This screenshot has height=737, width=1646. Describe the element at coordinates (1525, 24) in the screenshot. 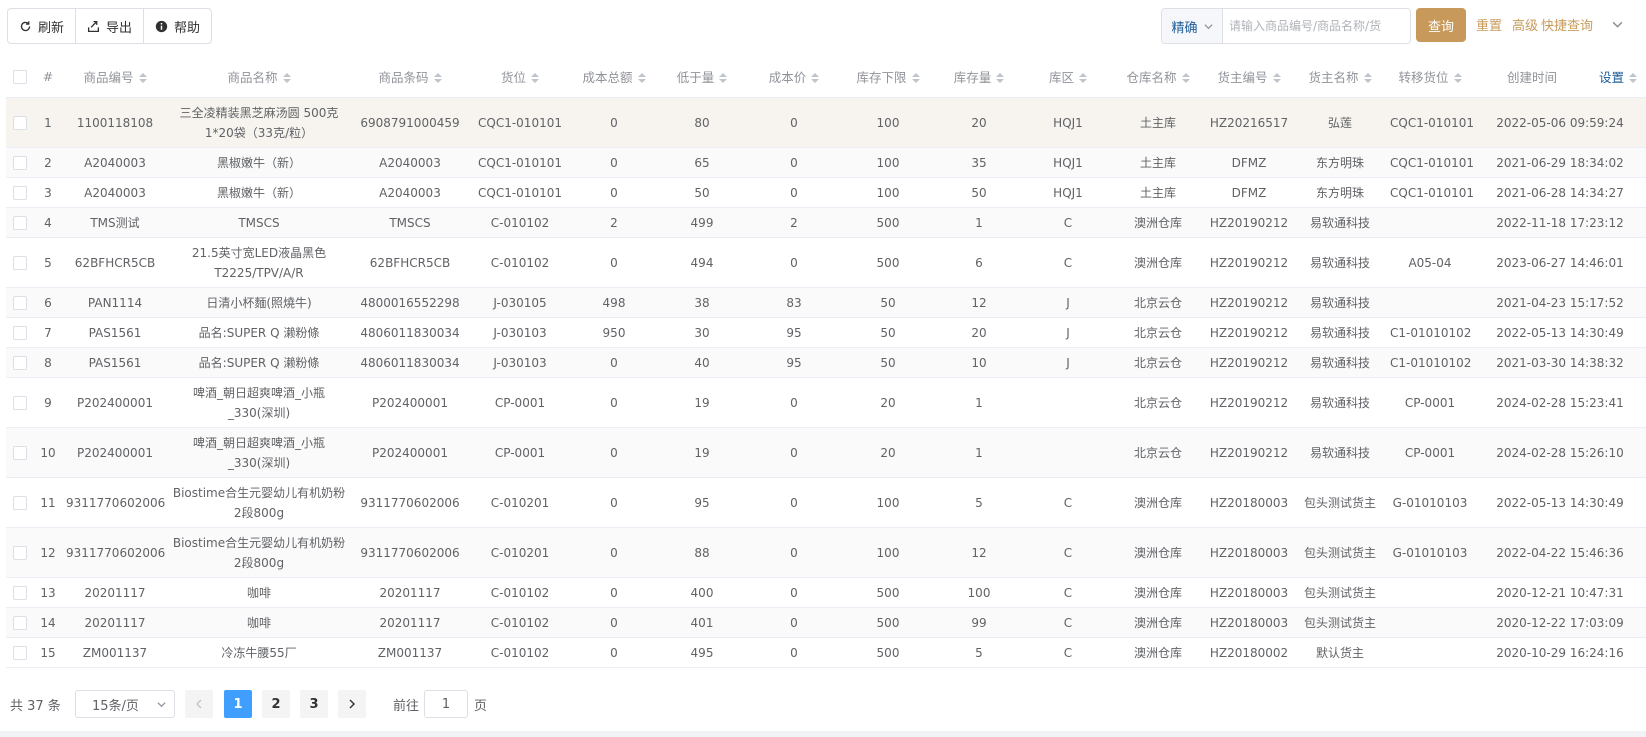

I see `advanced-link: 高级` at that location.